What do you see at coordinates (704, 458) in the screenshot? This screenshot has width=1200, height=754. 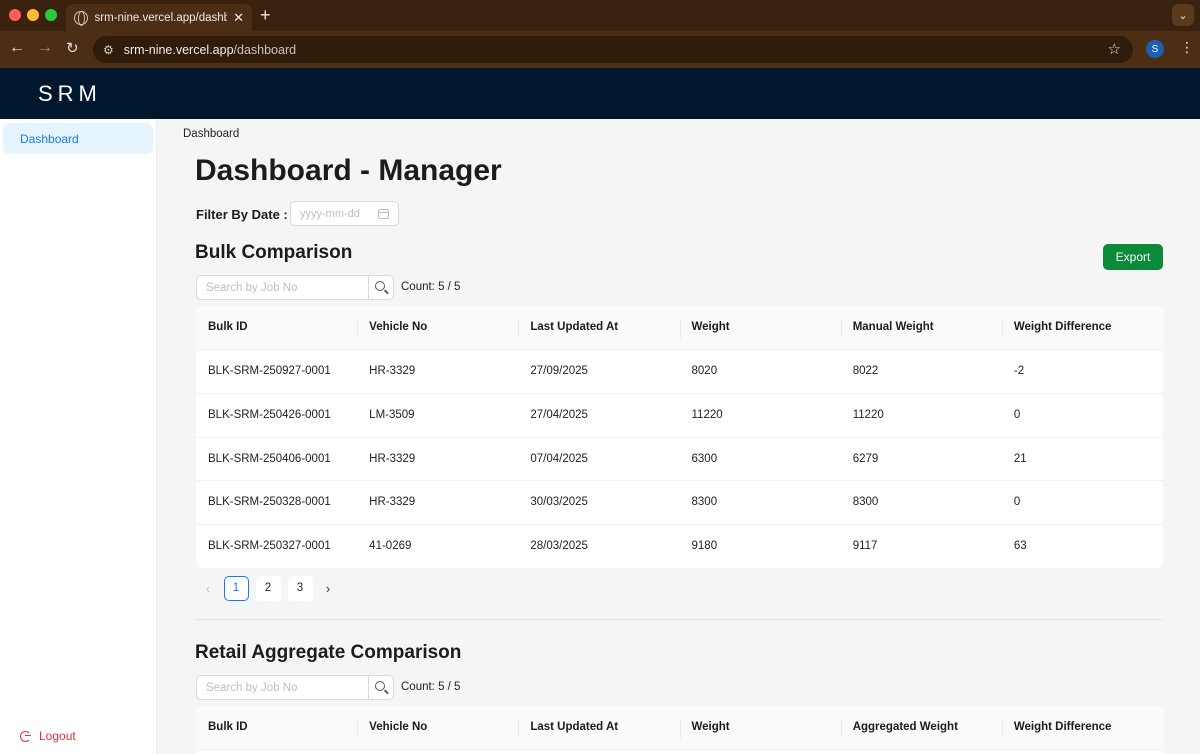 I see `cell-weight: 6300` at bounding box center [704, 458].